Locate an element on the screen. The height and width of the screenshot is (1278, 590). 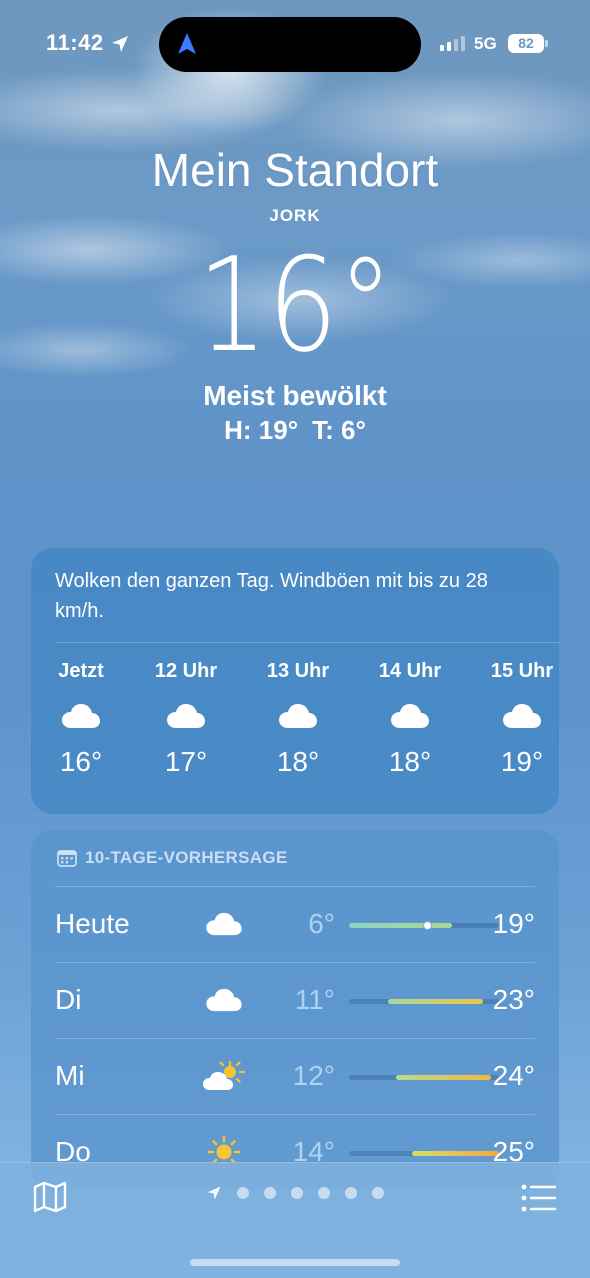
daily-row: Di 11° 23° is located at coordinates (295, 1000).